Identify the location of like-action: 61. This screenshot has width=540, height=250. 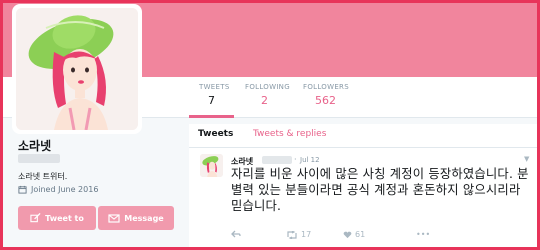
(354, 234).